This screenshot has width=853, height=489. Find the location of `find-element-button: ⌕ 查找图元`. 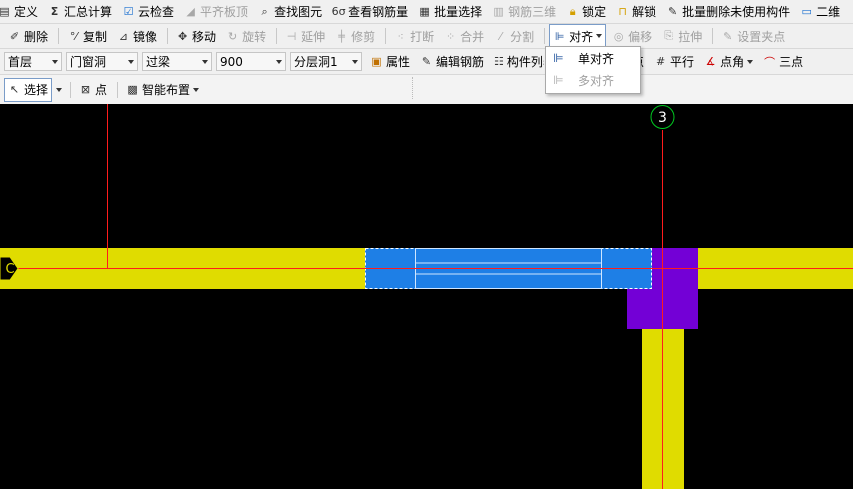

find-element-button: ⌕ 查找图元 is located at coordinates (290, 12).